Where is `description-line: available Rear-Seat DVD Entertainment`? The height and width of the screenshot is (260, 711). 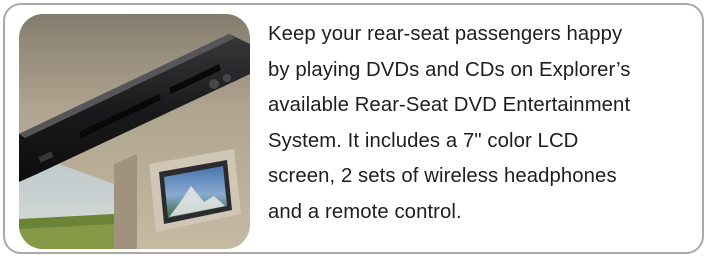
description-line: available Rear-Seat DVD Entertainment is located at coordinates (449, 105).